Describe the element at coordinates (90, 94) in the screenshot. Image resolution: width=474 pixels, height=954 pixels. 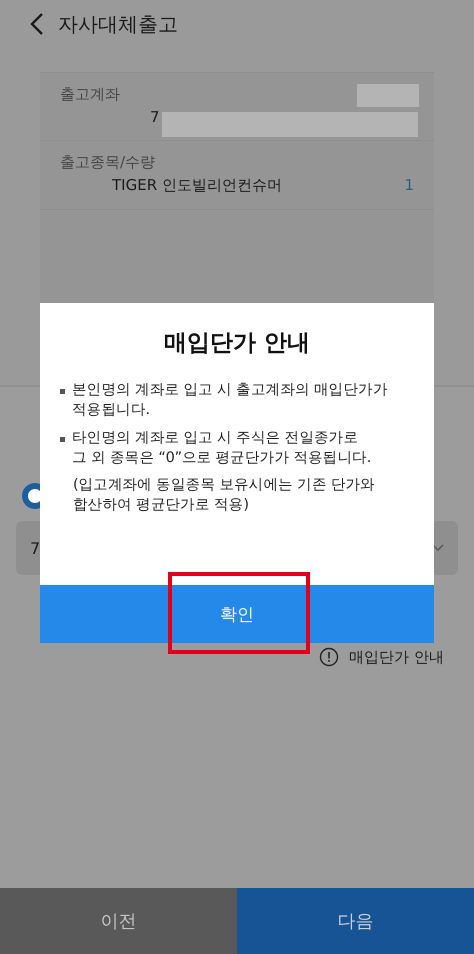
I see `field-label: 출고계좌` at that location.